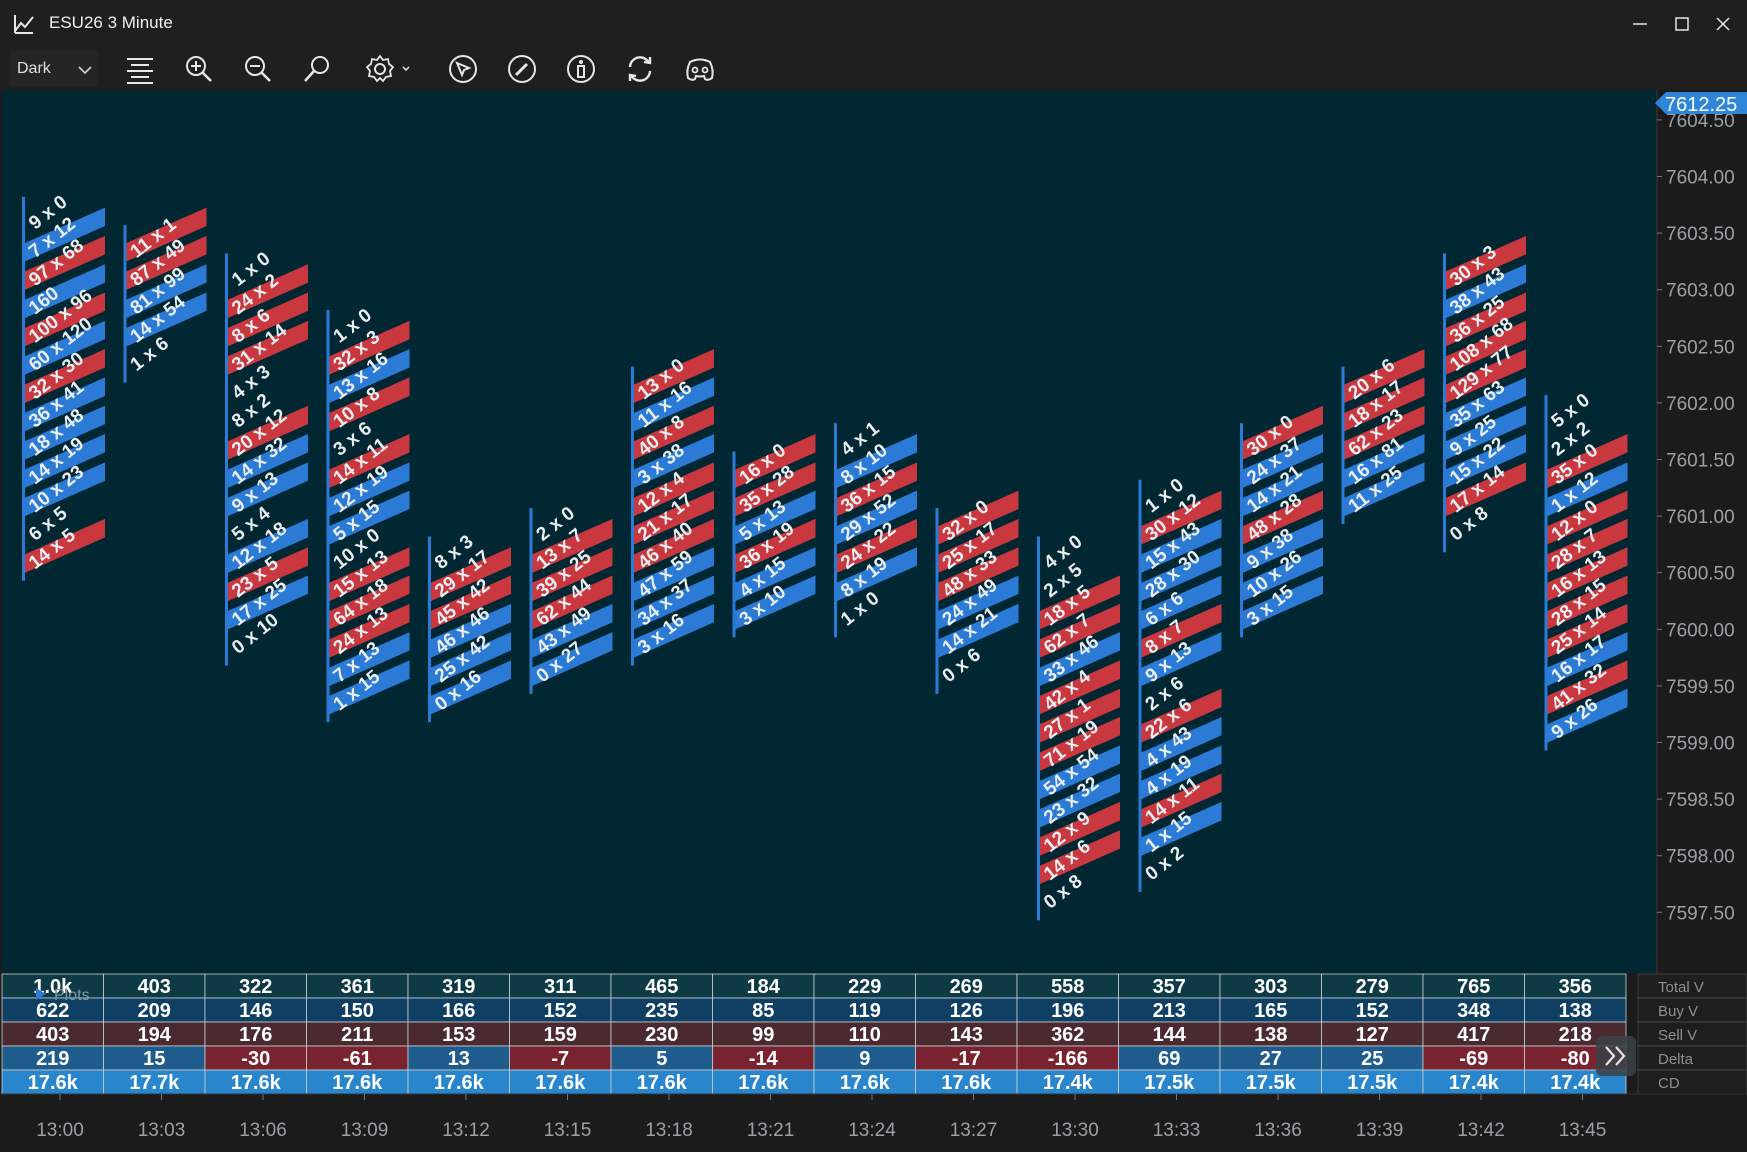  I want to click on time-axis-label: 13:45, so click(1583, 1130).